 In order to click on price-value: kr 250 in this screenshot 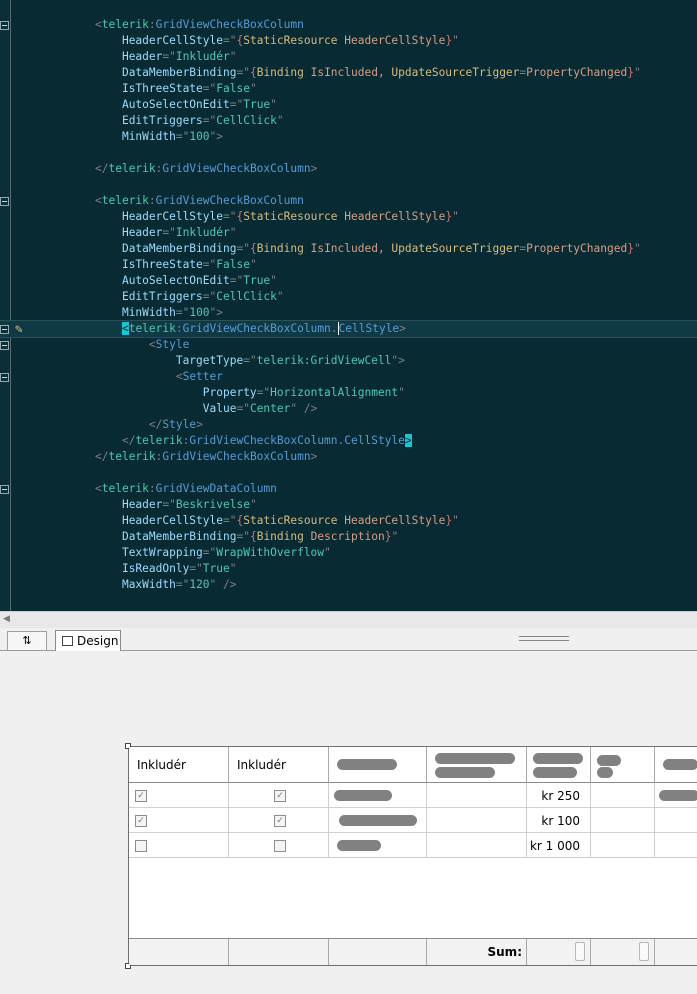, I will do `click(560, 796)`.